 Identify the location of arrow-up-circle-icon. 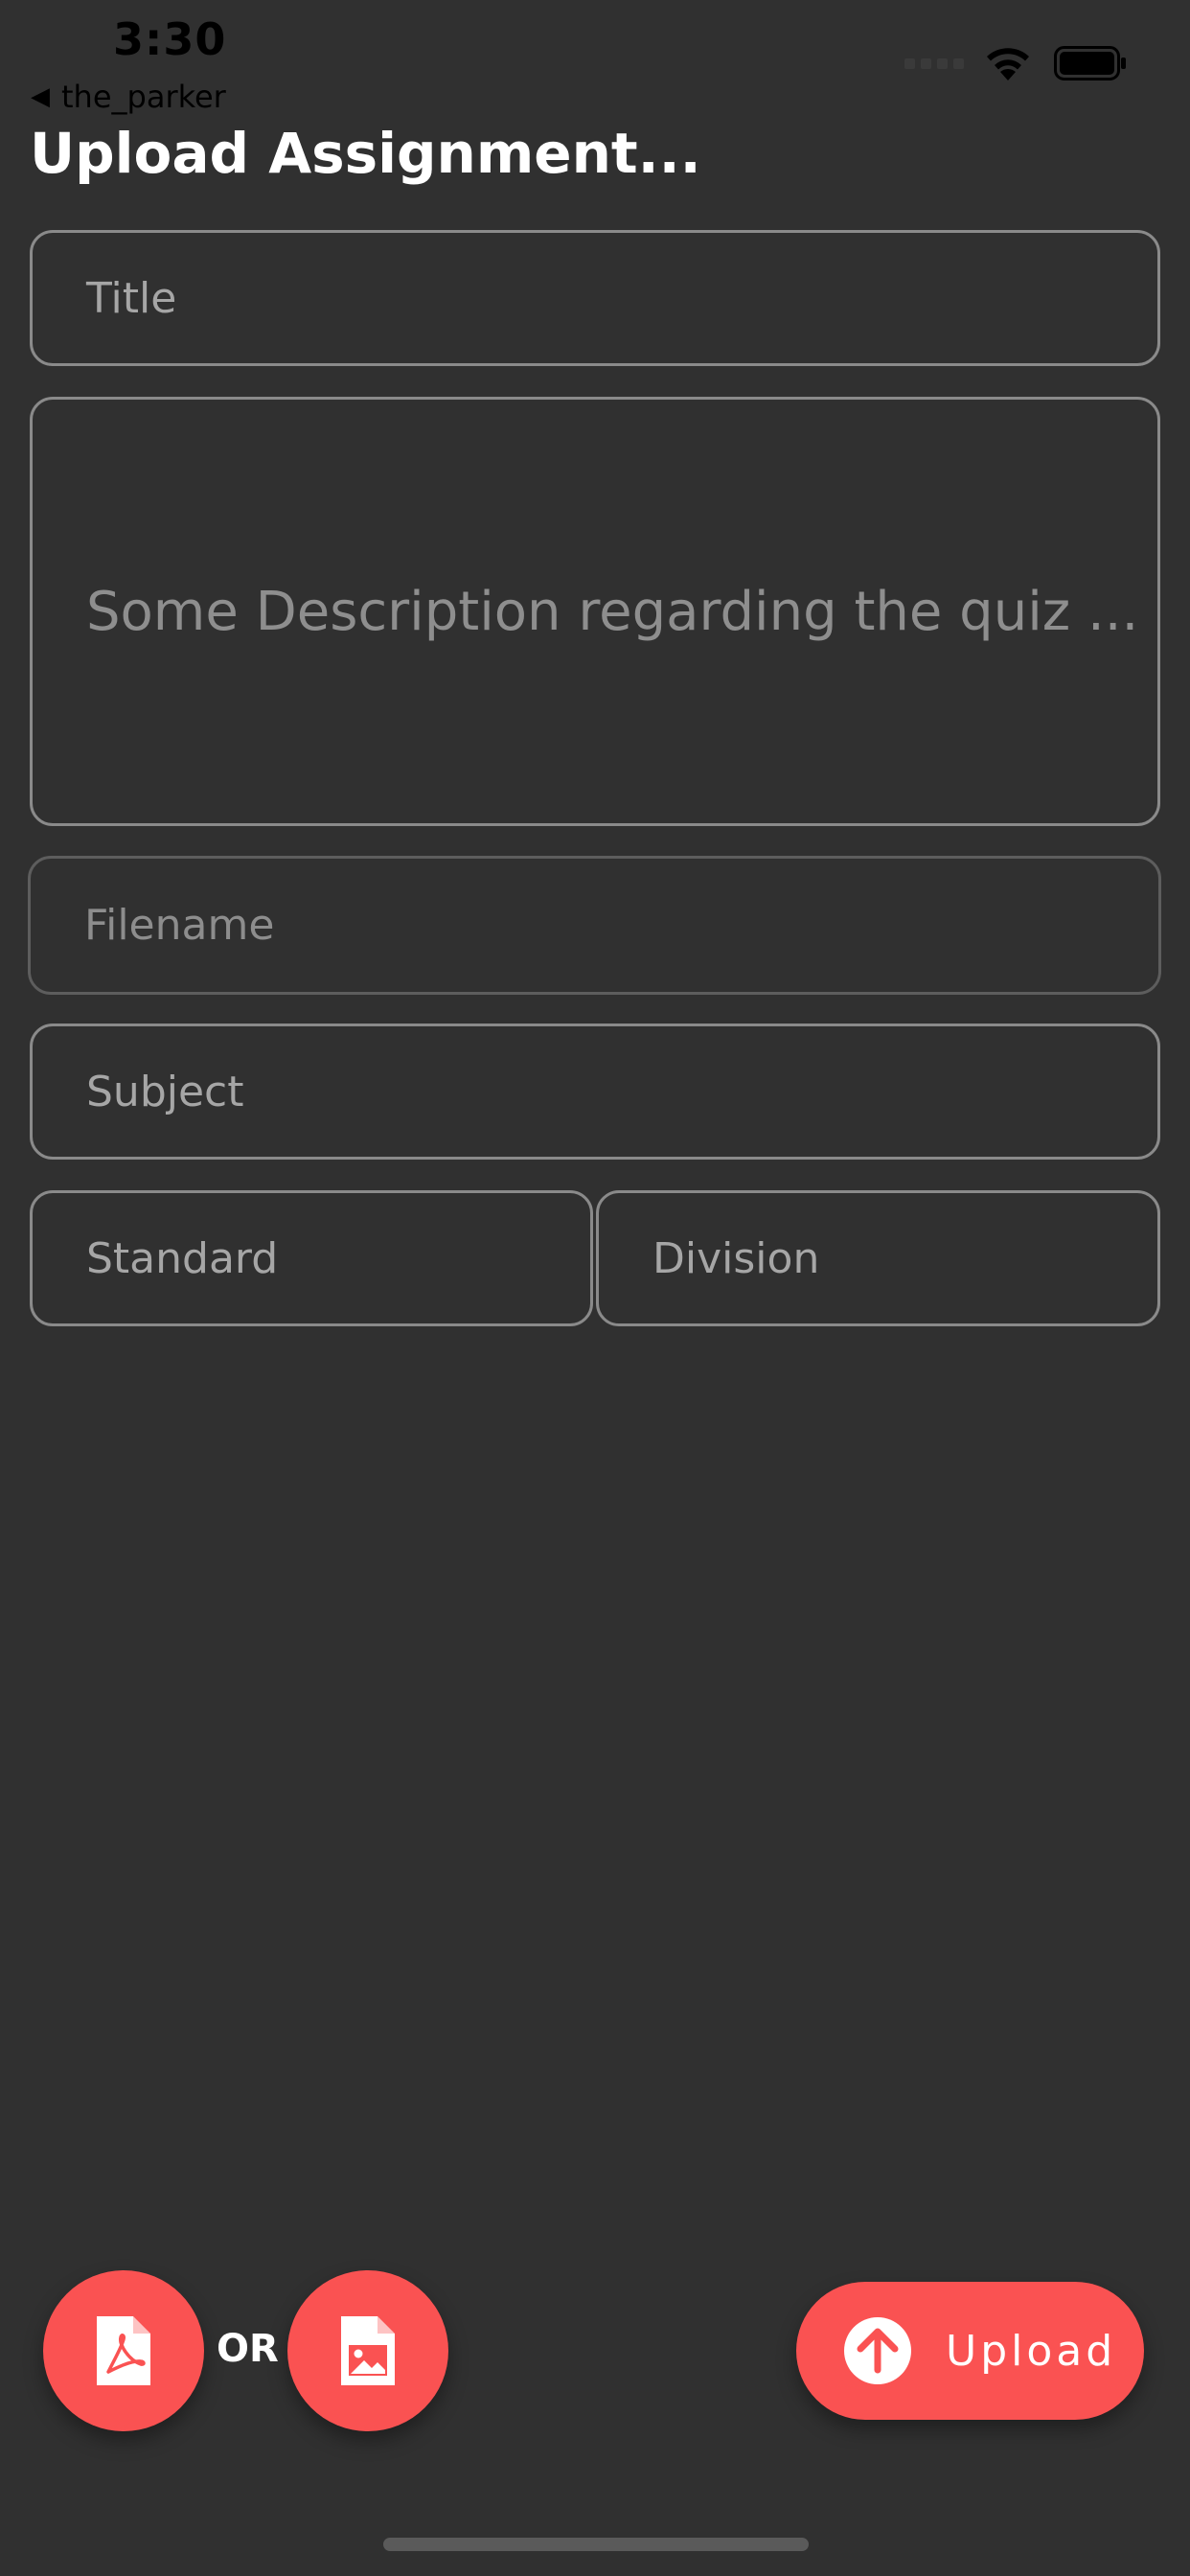
(878, 2350).